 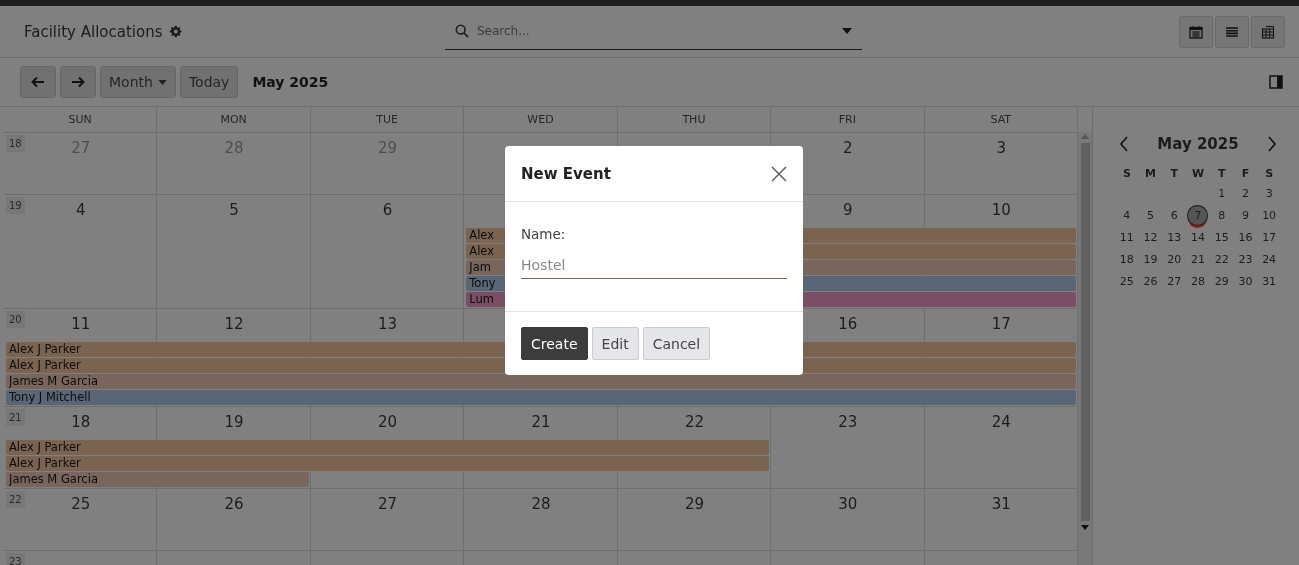 I want to click on day-number: 29, so click(x=694, y=505).